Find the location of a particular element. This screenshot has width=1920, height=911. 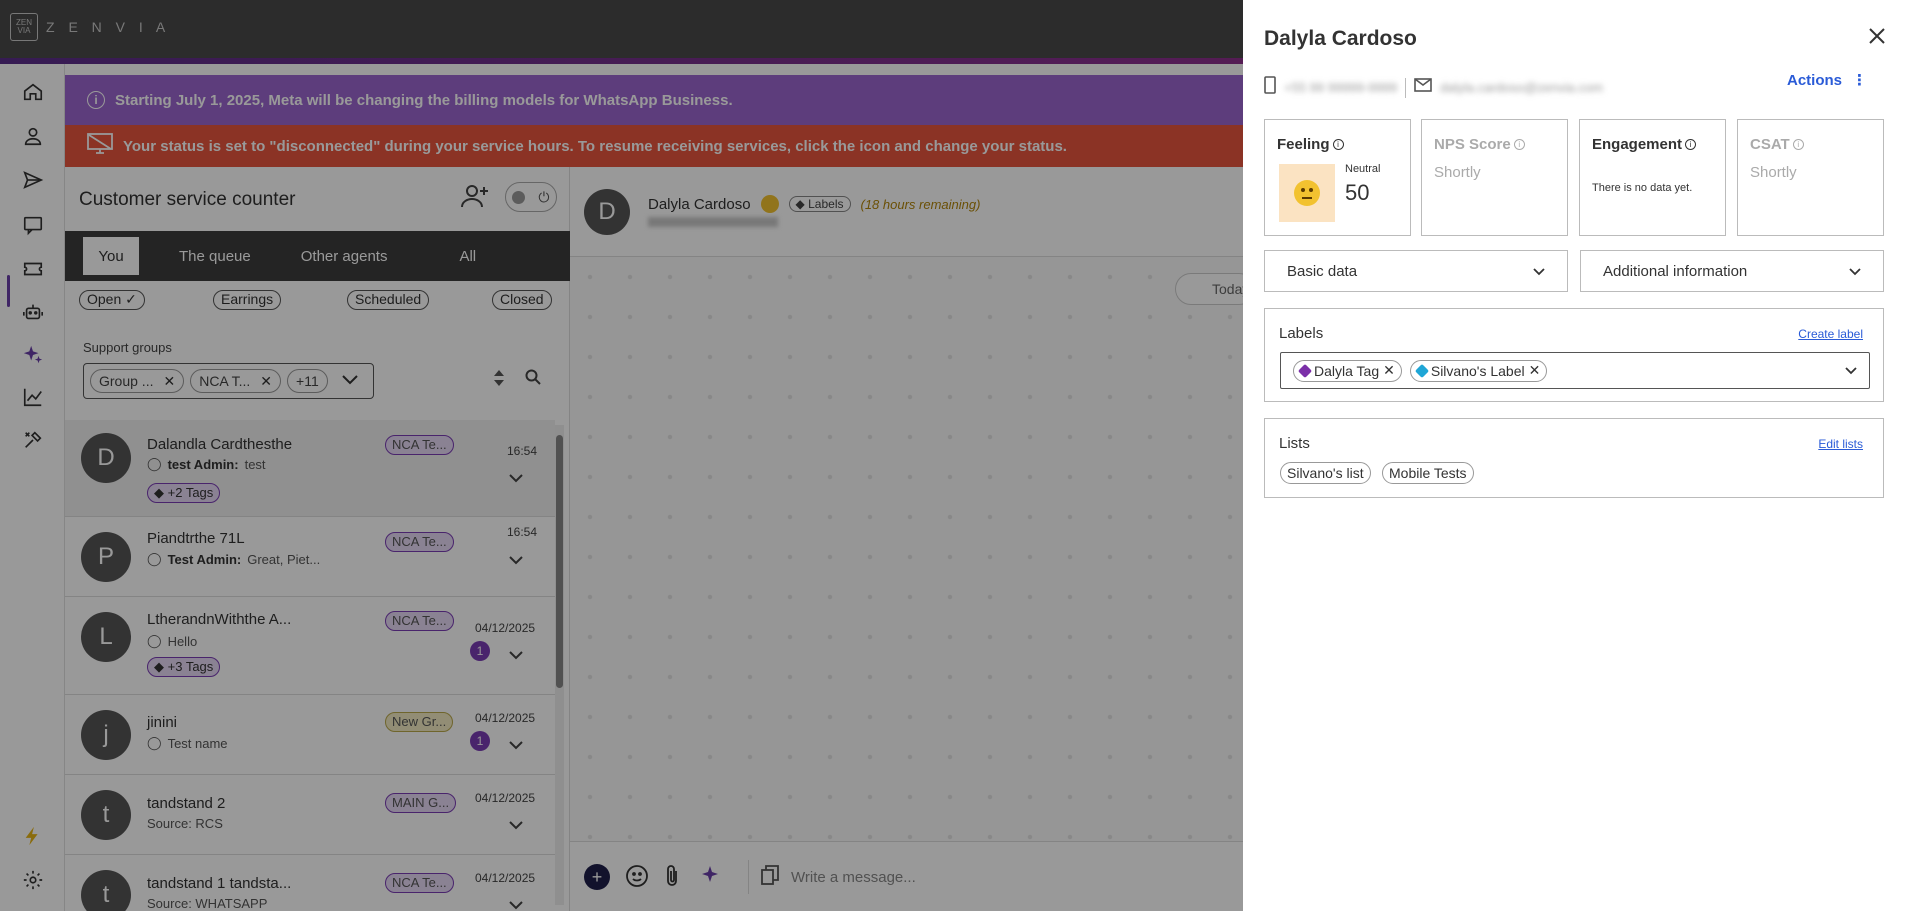

feeling-mood: Neutral is located at coordinates (1363, 169).